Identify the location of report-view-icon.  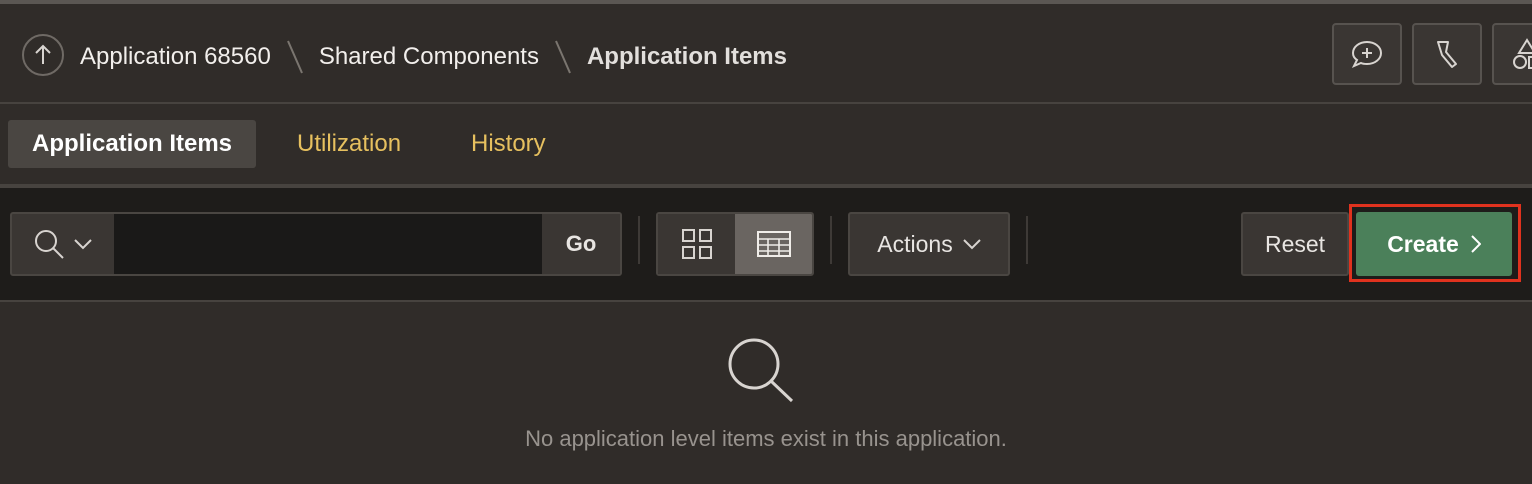
(773, 244).